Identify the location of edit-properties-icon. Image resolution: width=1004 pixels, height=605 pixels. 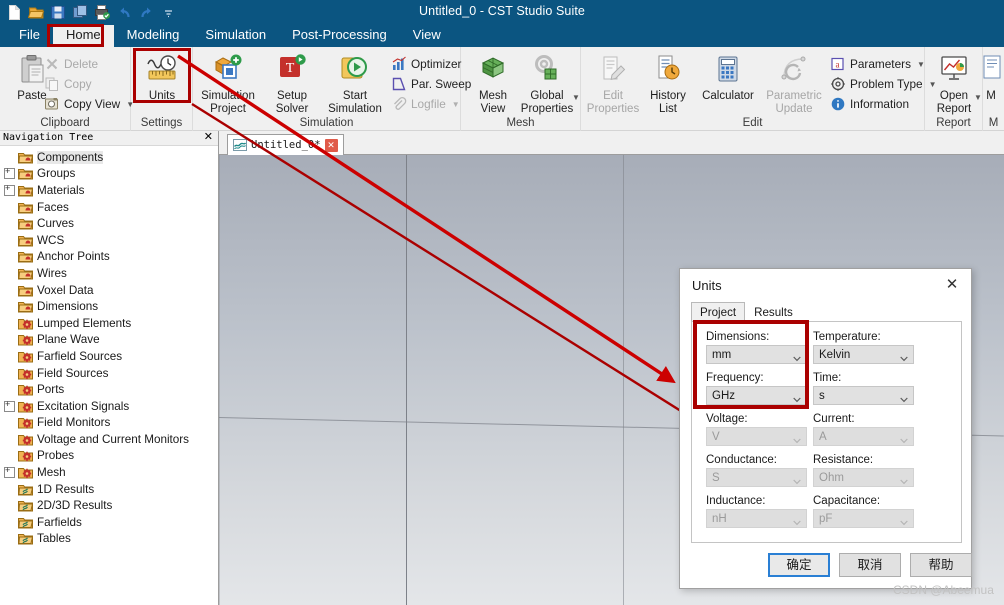
(613, 72).